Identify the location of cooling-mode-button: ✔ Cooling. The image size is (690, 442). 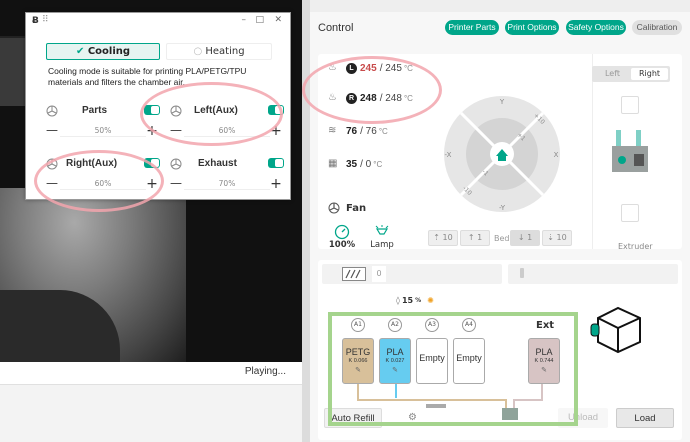
(103, 51).